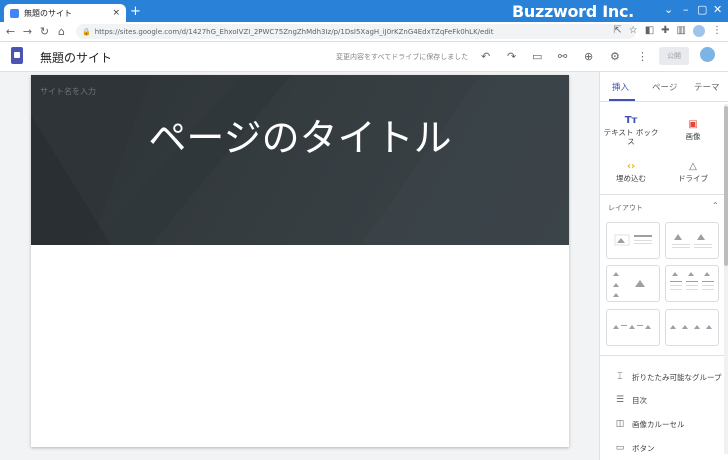 The width and height of the screenshot is (728, 460). I want to click on undo-icon: ↶, so click(485, 56).